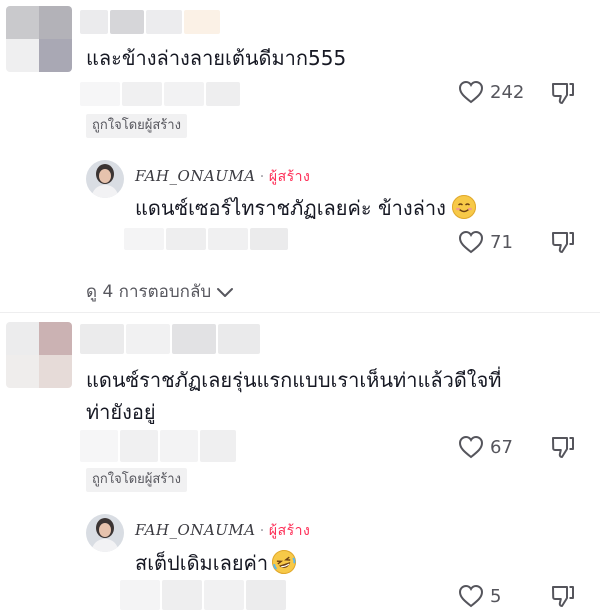 The image size is (600, 616). I want to click on divider, so click(300, 312).